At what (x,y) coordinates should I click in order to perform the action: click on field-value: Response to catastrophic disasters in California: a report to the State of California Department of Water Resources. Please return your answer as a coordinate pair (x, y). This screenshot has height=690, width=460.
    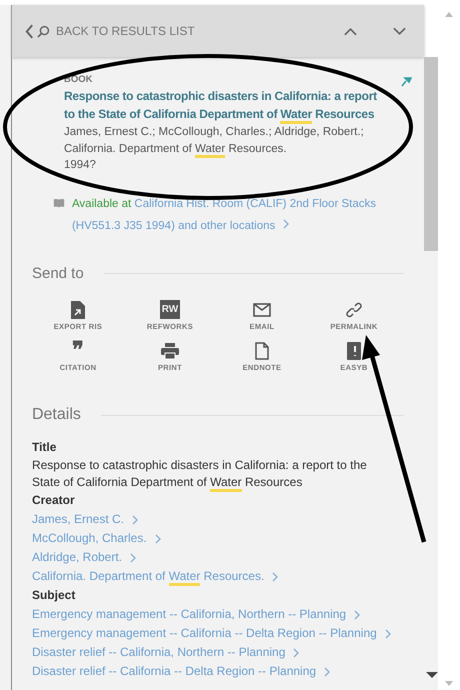
    Looking at the image, I should click on (213, 474).